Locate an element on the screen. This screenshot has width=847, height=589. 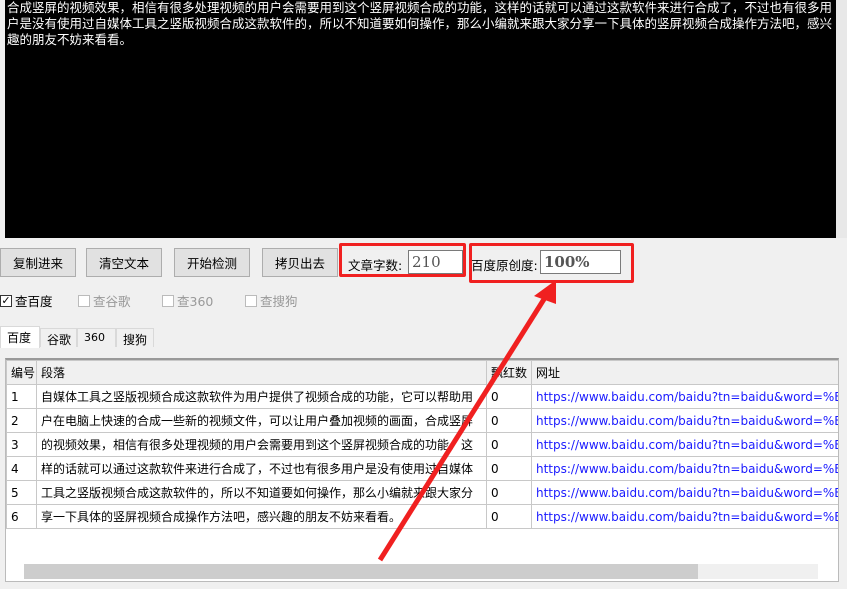
annotation-arrow is located at coordinates (466, 421).